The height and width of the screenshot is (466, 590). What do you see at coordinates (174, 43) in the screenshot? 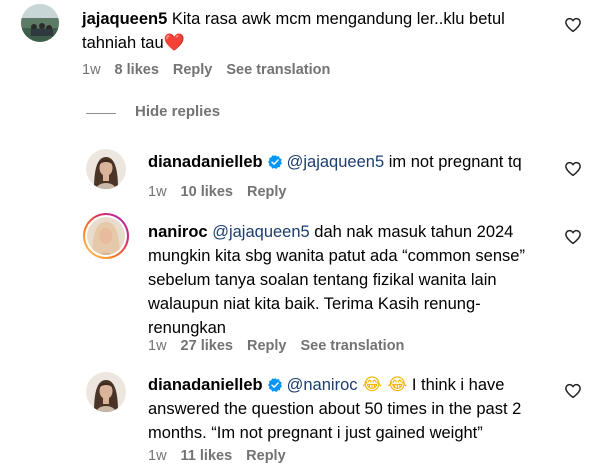
I see `red-heart-emoji: ❤️` at bounding box center [174, 43].